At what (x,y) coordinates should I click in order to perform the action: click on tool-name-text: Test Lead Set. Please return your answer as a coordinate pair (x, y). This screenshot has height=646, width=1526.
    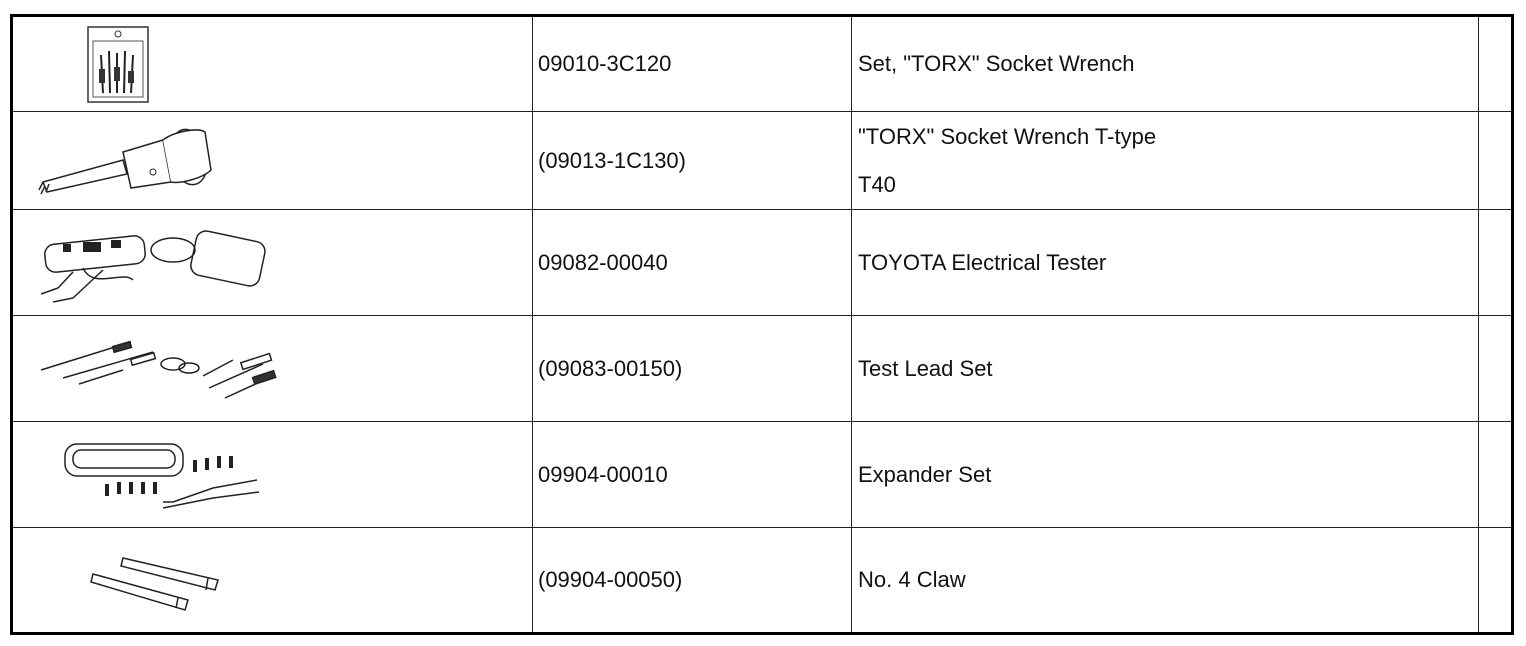
    Looking at the image, I should click on (925, 368).